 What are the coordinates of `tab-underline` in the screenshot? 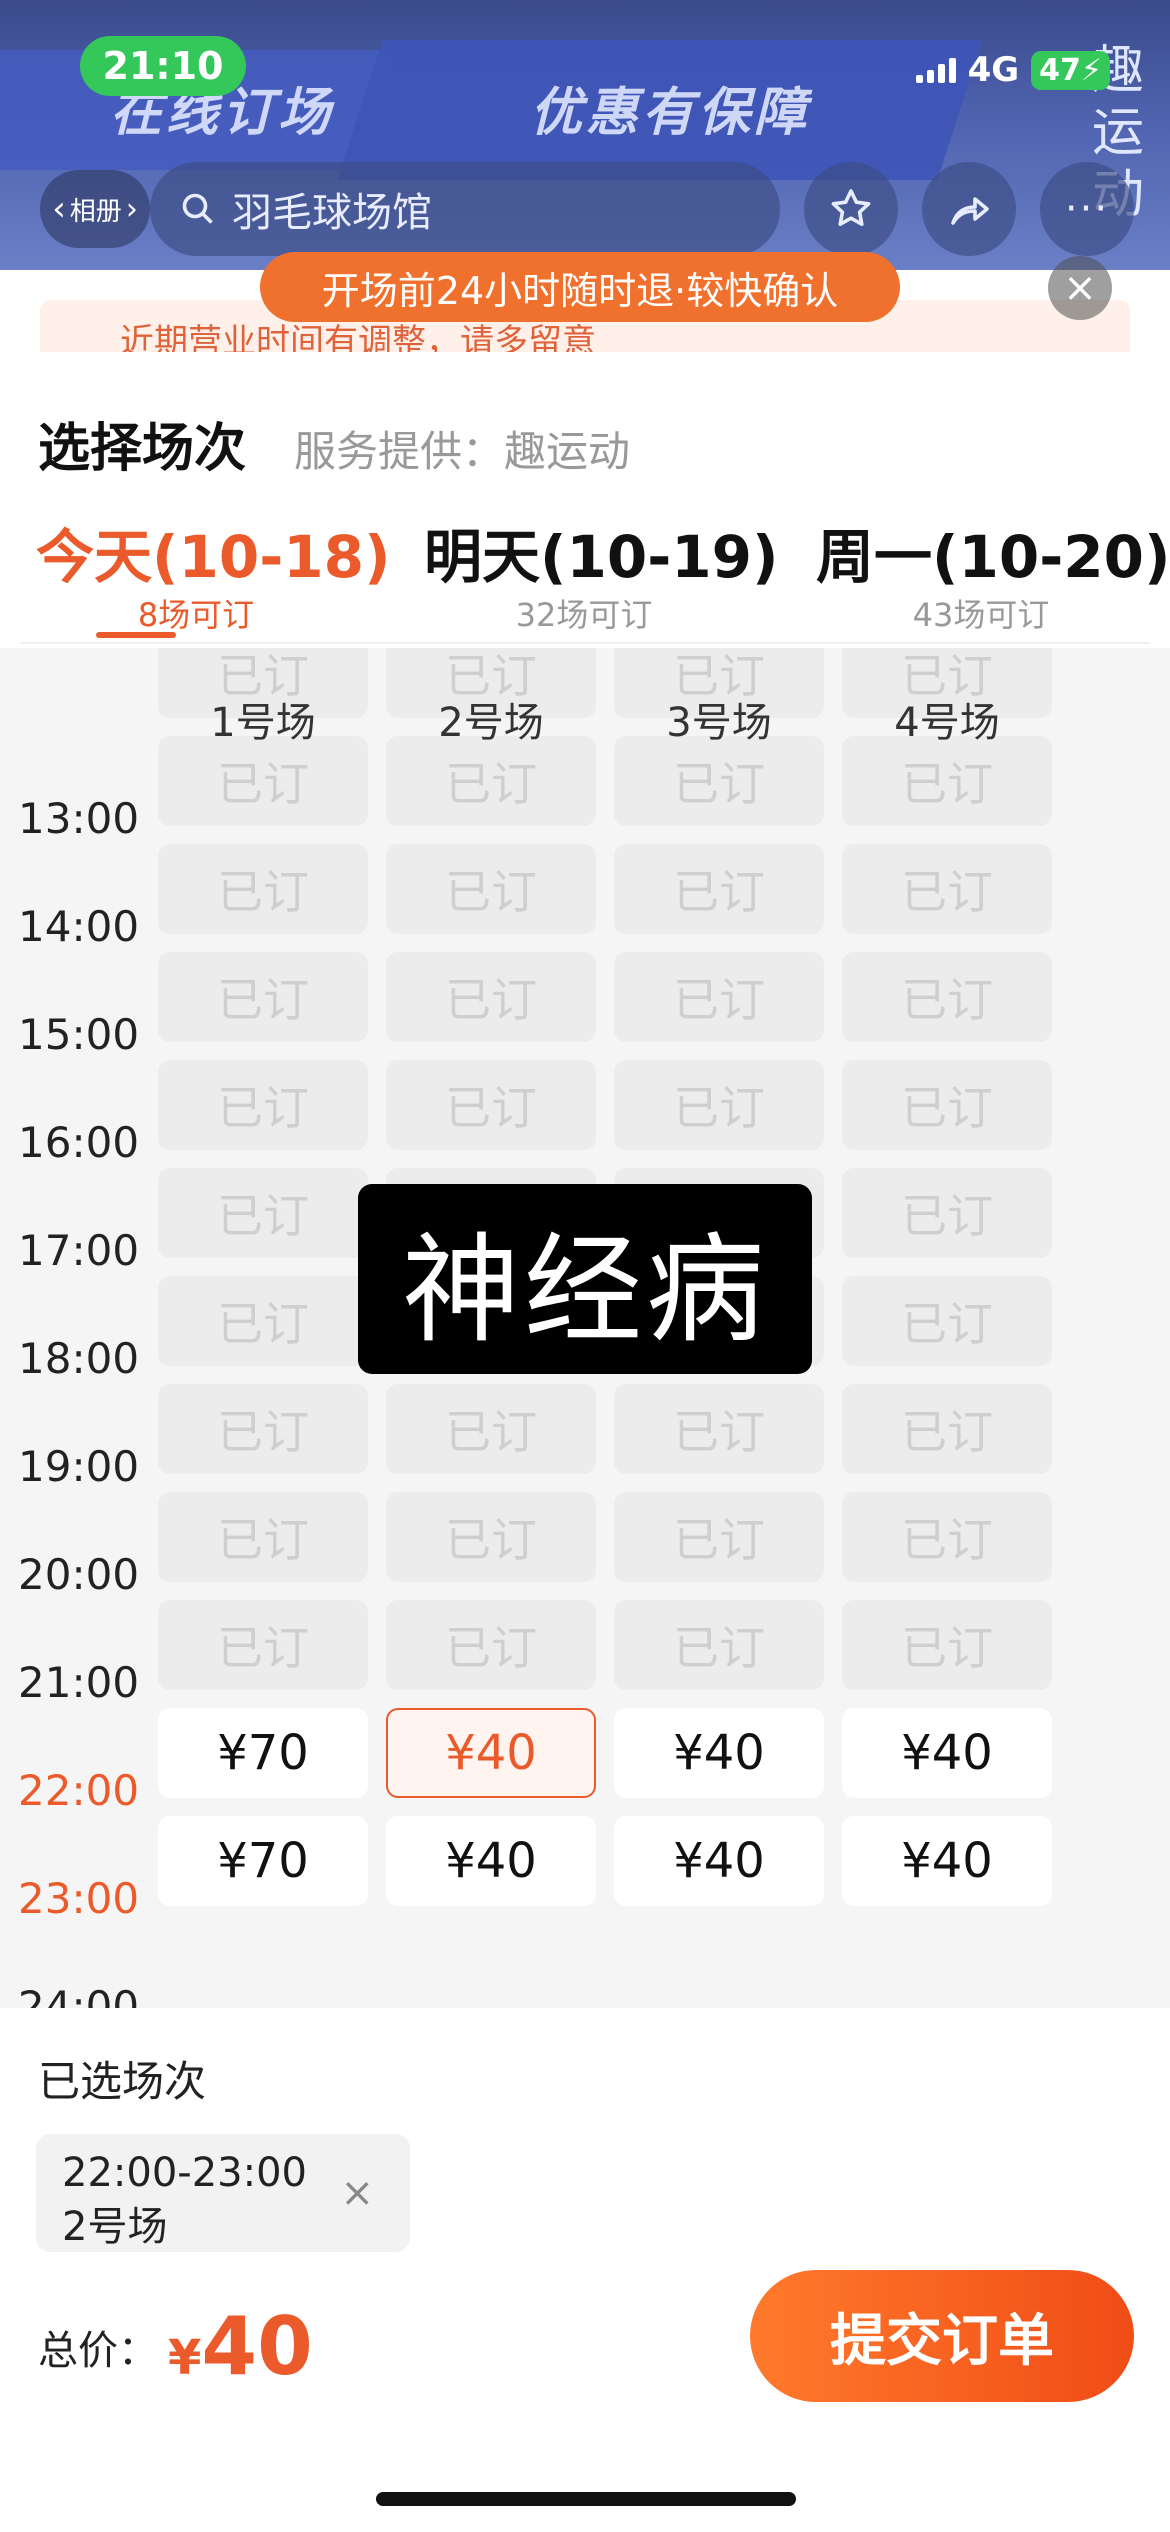 It's located at (136, 635).